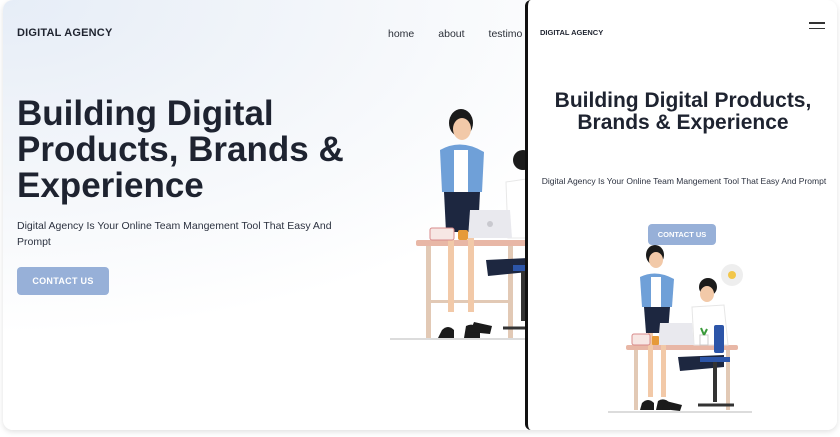 The width and height of the screenshot is (840, 437). What do you see at coordinates (682, 234) in the screenshot?
I see `mobile-contact-us-button: CONTACT US` at bounding box center [682, 234].